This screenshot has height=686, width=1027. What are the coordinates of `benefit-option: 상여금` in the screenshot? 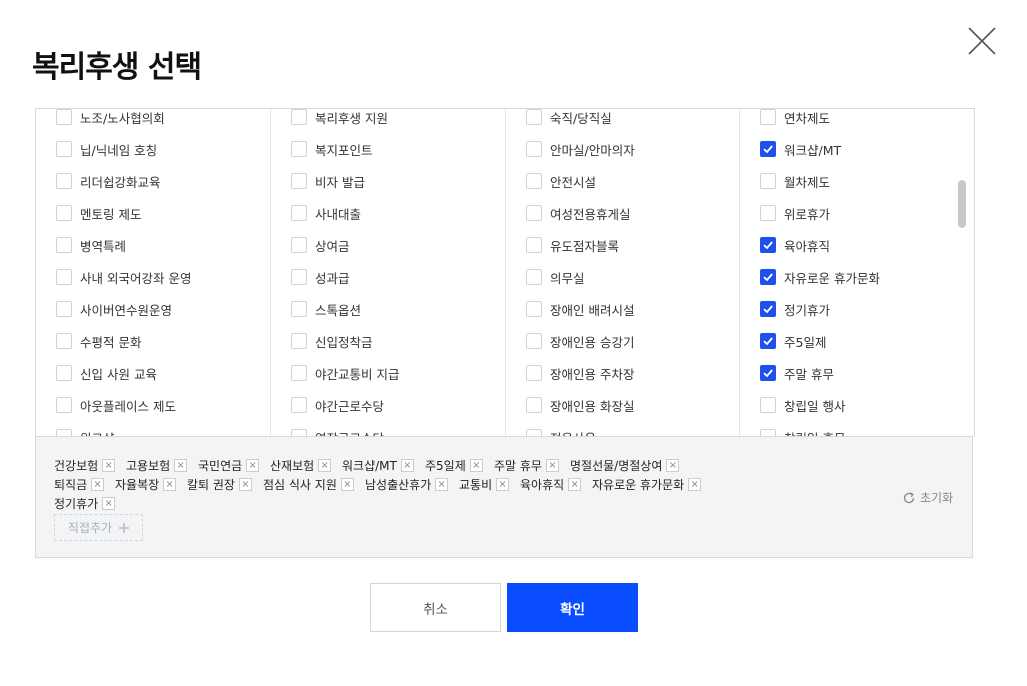 It's located at (320, 245).